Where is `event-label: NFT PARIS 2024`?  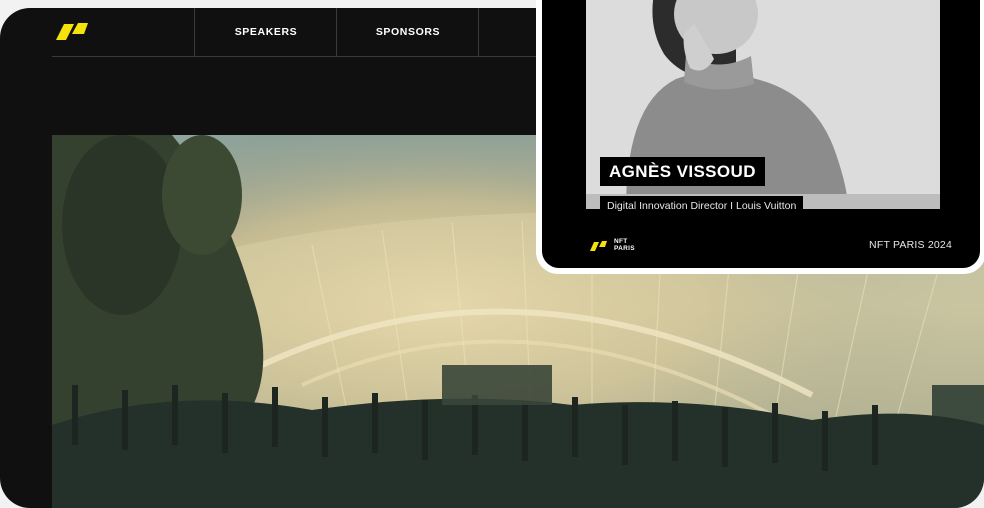 event-label: NFT PARIS 2024 is located at coordinates (910, 245).